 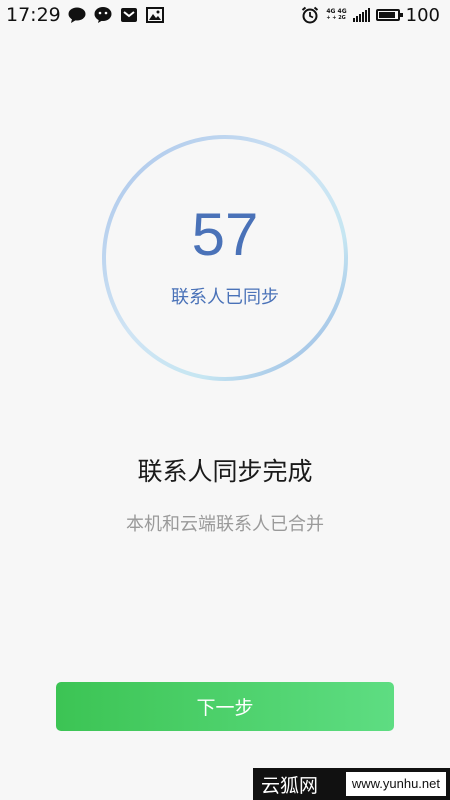 I want to click on result-title: 联系人同步完成, so click(x=225, y=471).